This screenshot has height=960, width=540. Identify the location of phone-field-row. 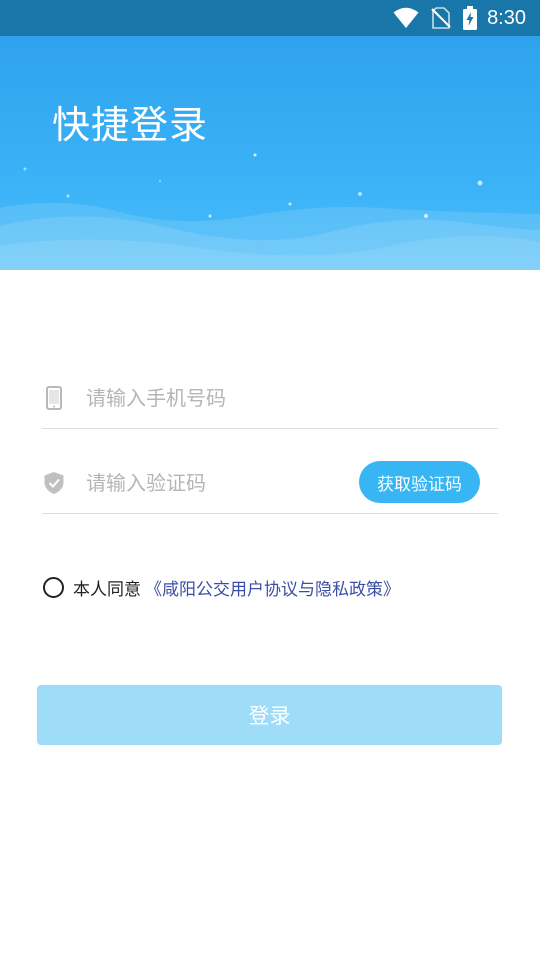
(270, 398).